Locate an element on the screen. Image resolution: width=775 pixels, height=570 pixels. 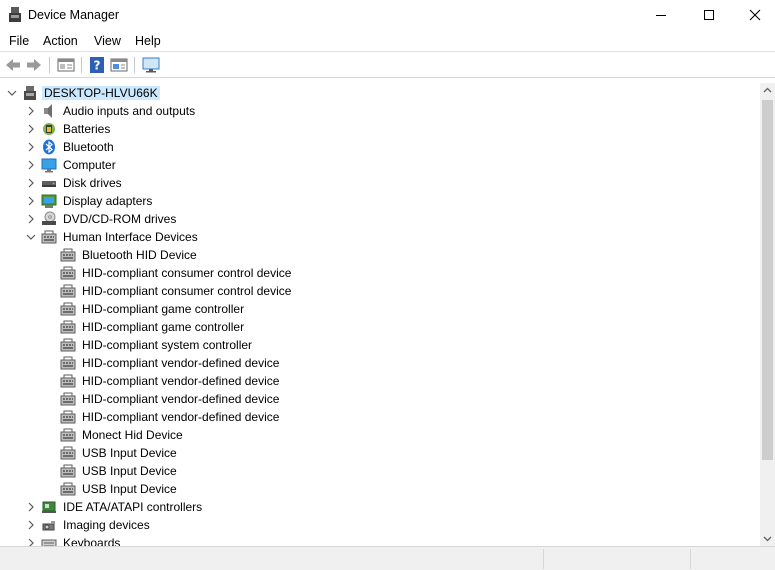
menu-help: Help is located at coordinates (148, 41).